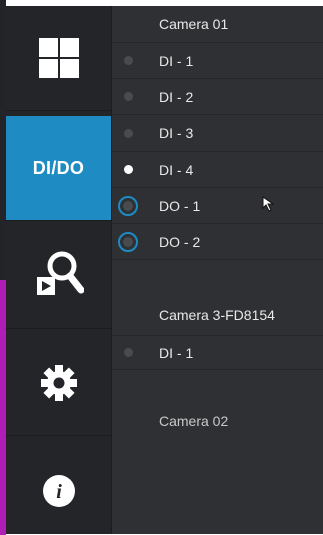  Describe the element at coordinates (217, 97) in the screenshot. I see `di-row: DI - 2` at that location.